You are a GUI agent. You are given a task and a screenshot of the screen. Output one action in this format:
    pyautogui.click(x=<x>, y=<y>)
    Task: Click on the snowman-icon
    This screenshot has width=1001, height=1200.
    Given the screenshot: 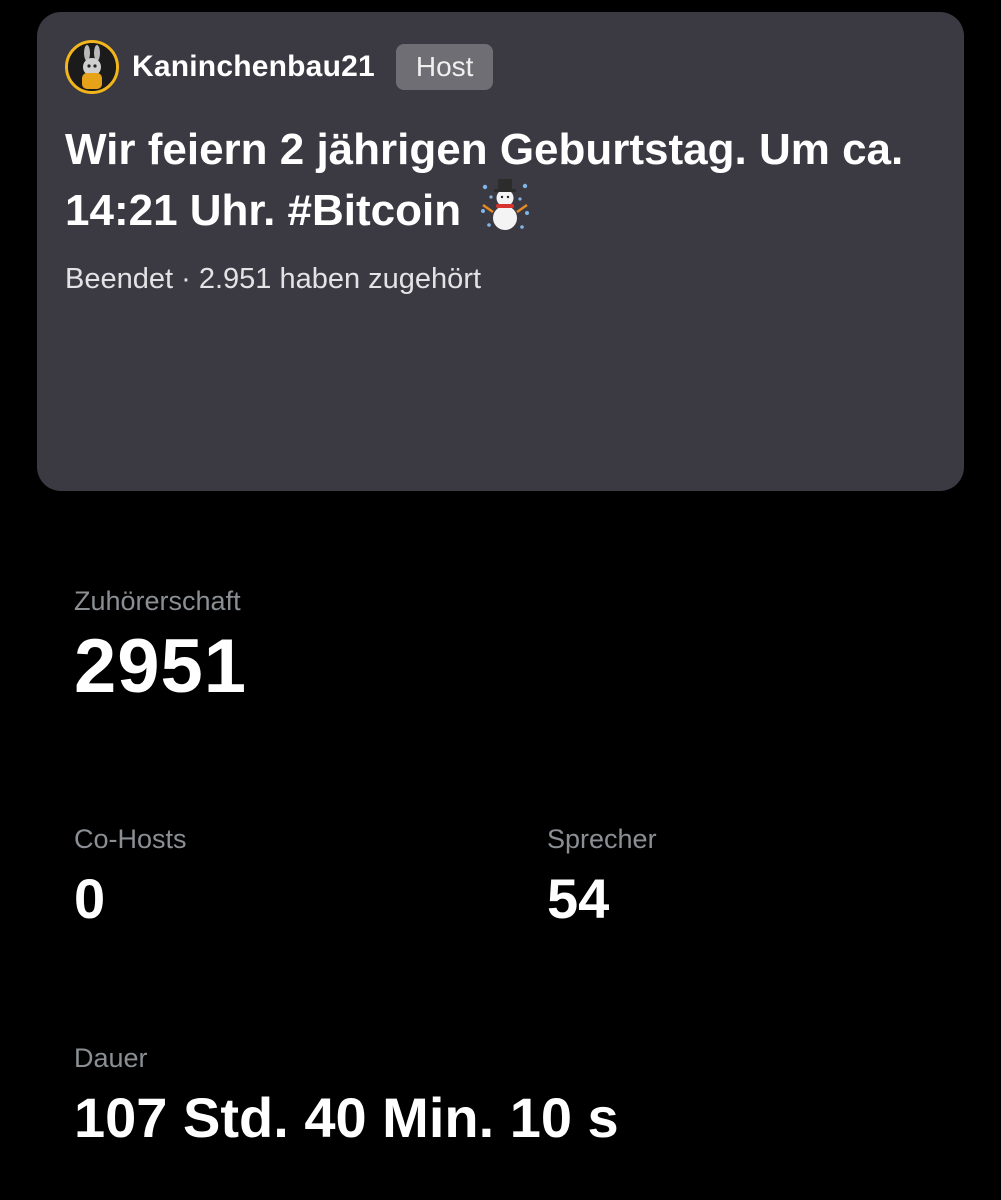 What is the action you would take?
    pyautogui.click(x=505, y=211)
    